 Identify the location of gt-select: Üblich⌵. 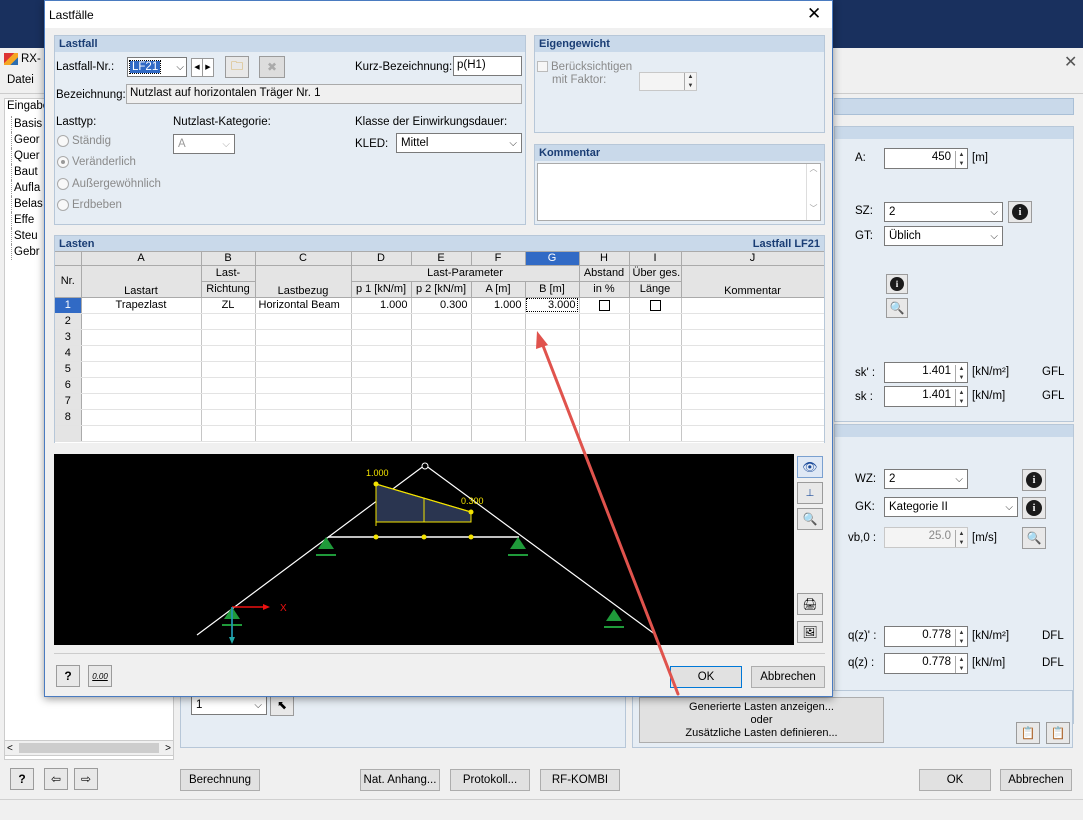
(943, 236).